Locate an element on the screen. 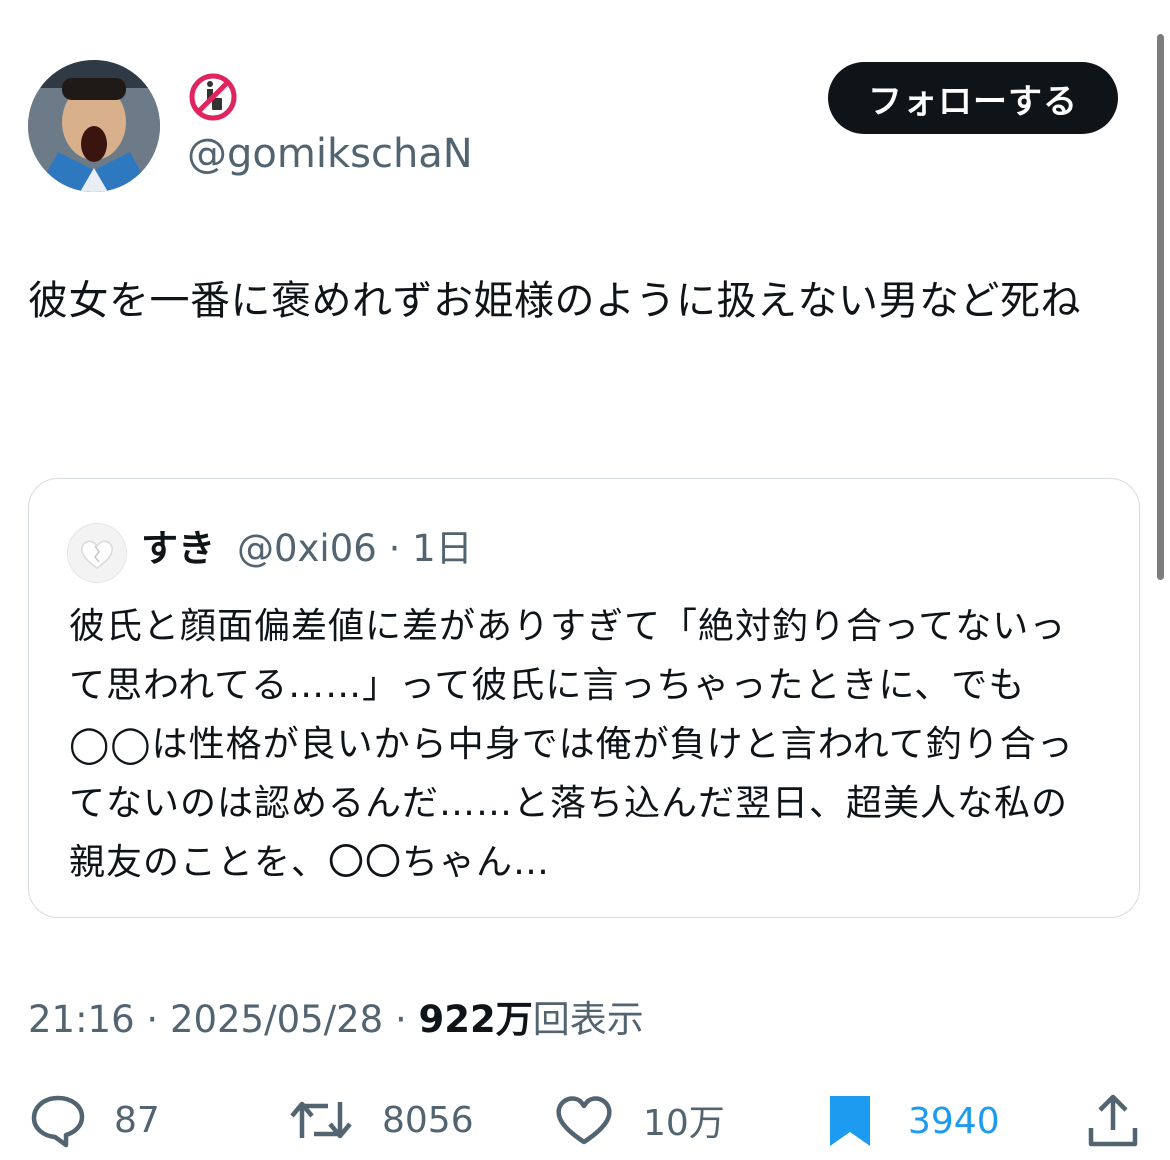  bookmark-button: 3940 is located at coordinates (913, 1121).